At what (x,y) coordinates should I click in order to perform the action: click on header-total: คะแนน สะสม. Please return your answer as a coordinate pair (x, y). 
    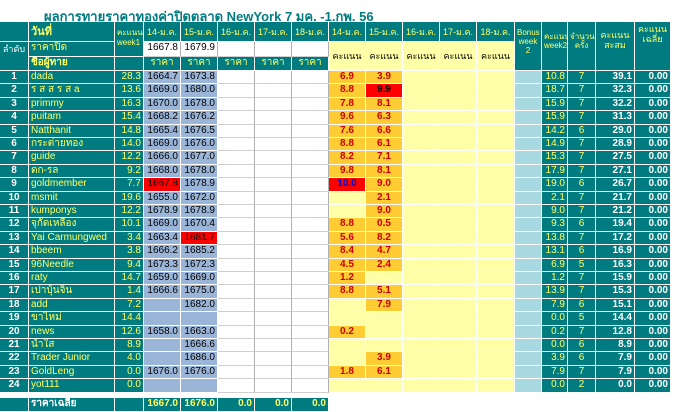
    Looking at the image, I should click on (615, 46).